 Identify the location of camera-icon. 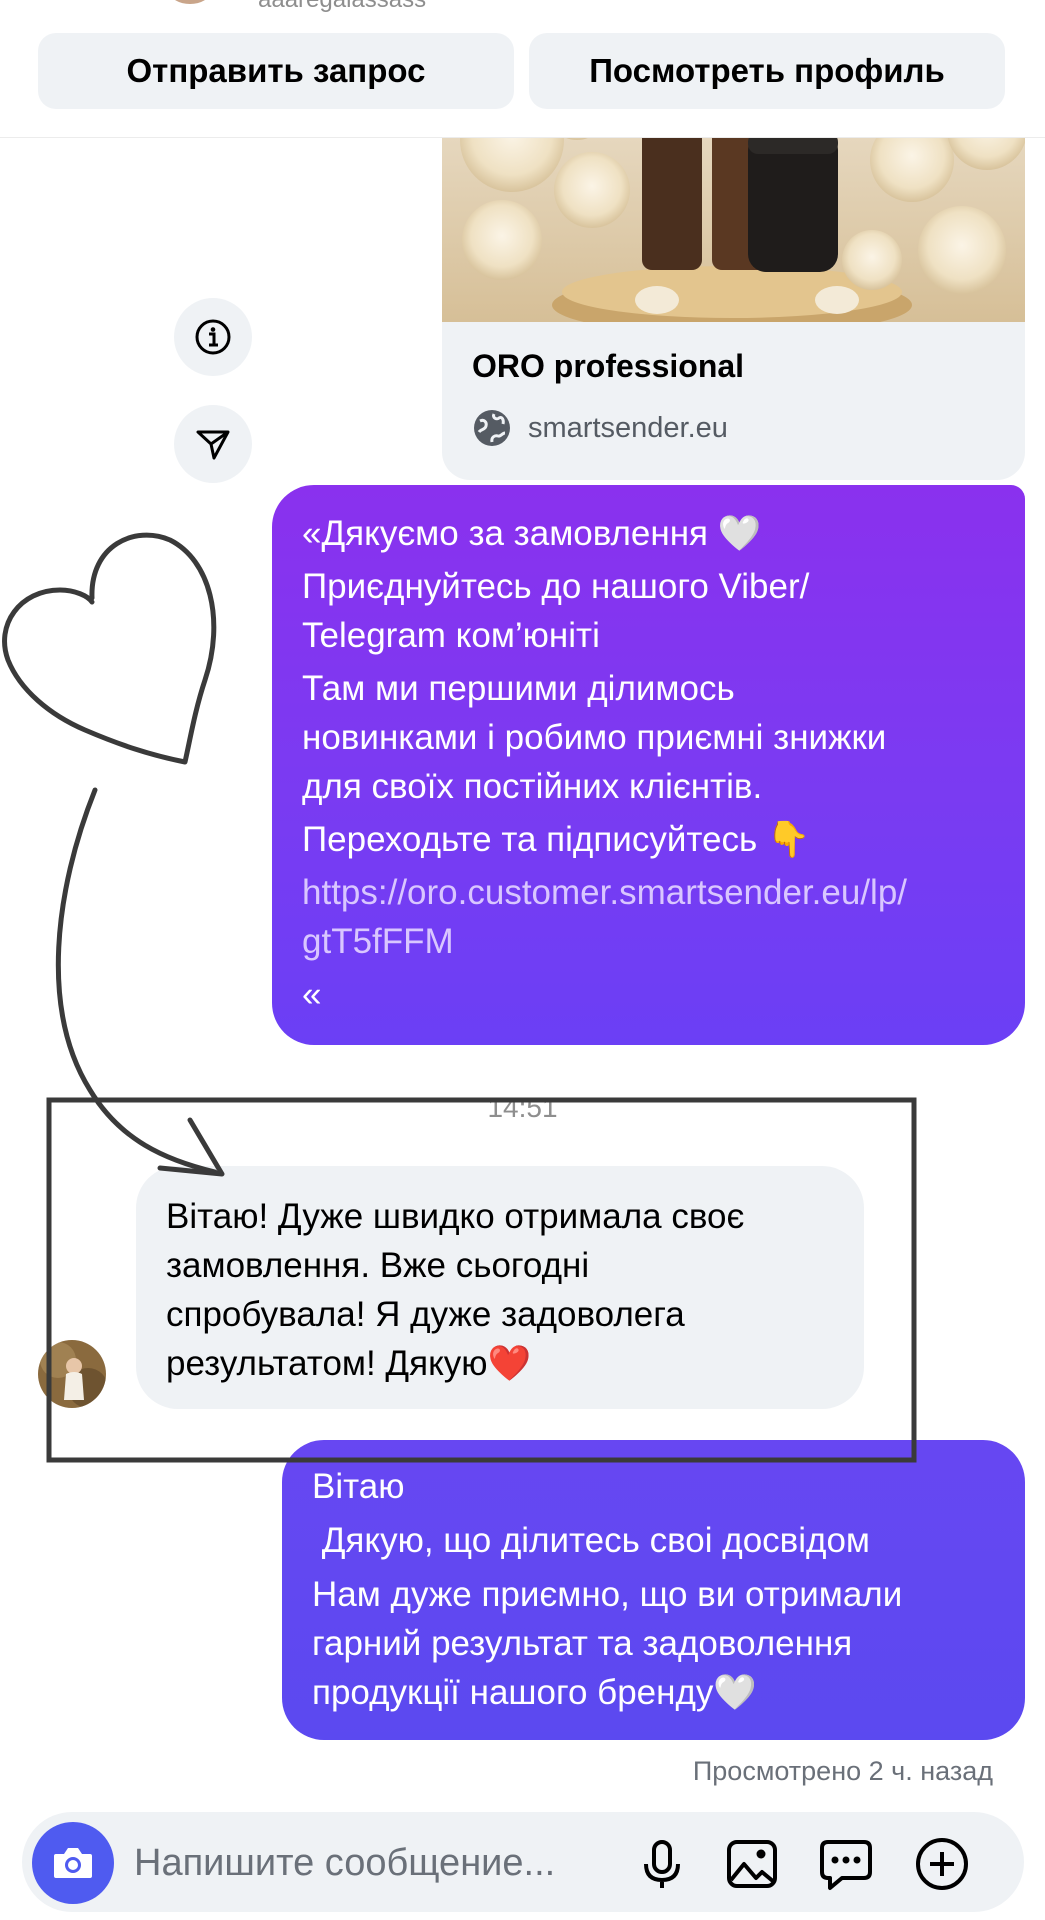
(73, 1863).